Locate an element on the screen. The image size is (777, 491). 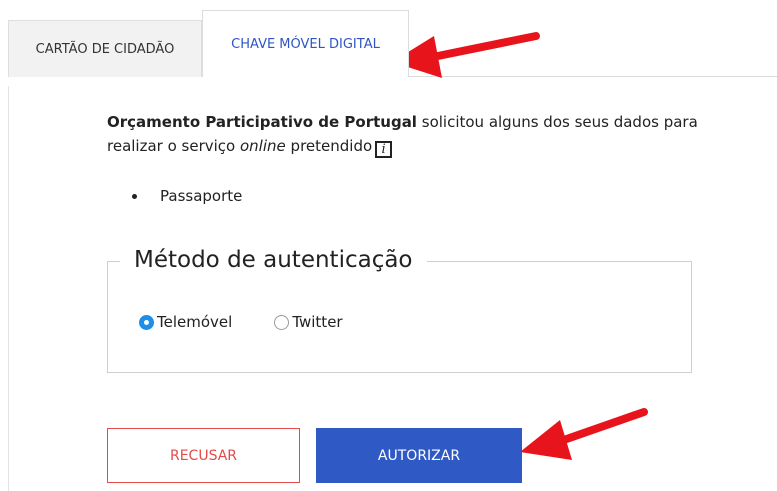
tab-mobile-key: CHAVE MÓVEL DIGITAL is located at coordinates (305, 43).